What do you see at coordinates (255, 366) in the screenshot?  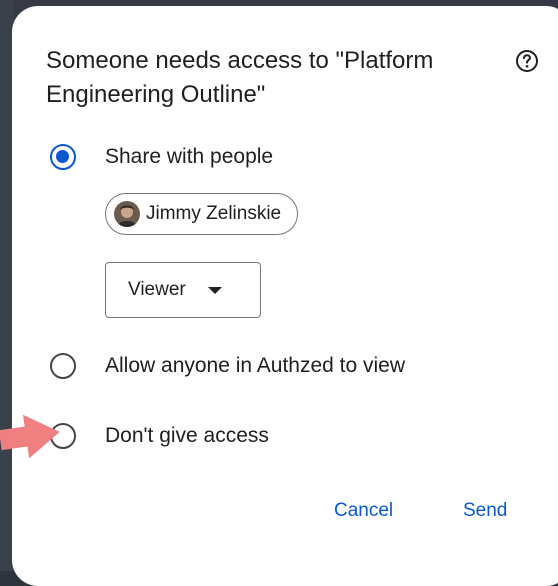 I see `allow-domain-label: Allow anyone in Authzed to view` at bounding box center [255, 366].